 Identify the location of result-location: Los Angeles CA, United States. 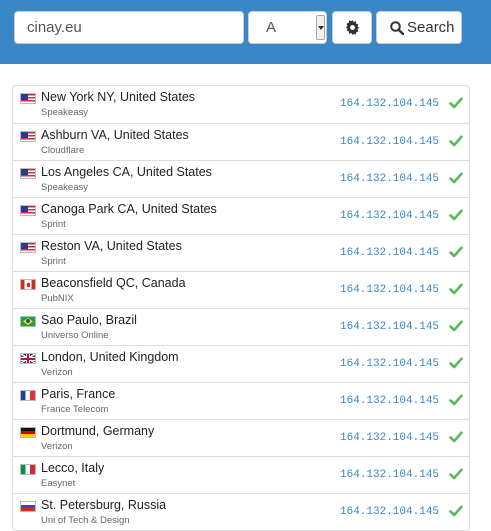
(126, 172).